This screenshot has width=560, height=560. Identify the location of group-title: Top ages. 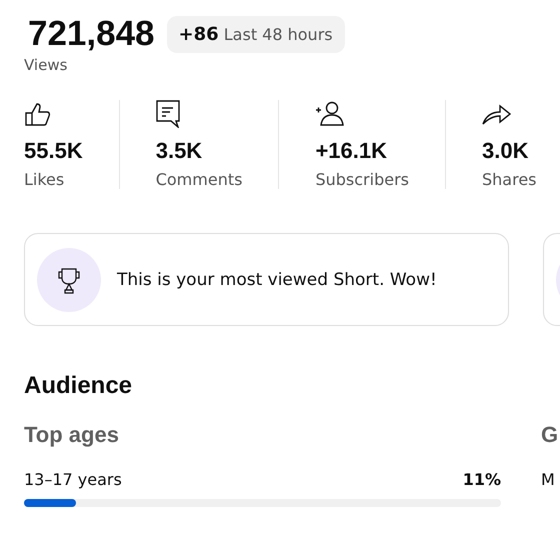
(72, 435).